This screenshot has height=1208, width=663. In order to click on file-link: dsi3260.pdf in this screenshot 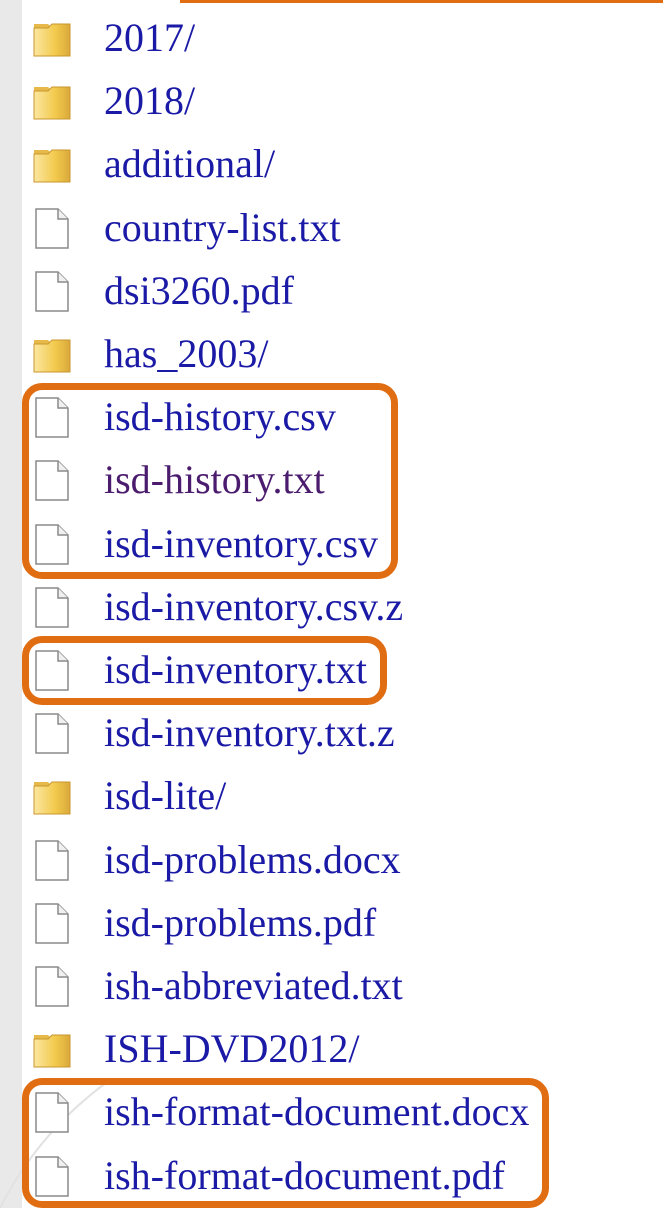, I will do `click(199, 291)`.